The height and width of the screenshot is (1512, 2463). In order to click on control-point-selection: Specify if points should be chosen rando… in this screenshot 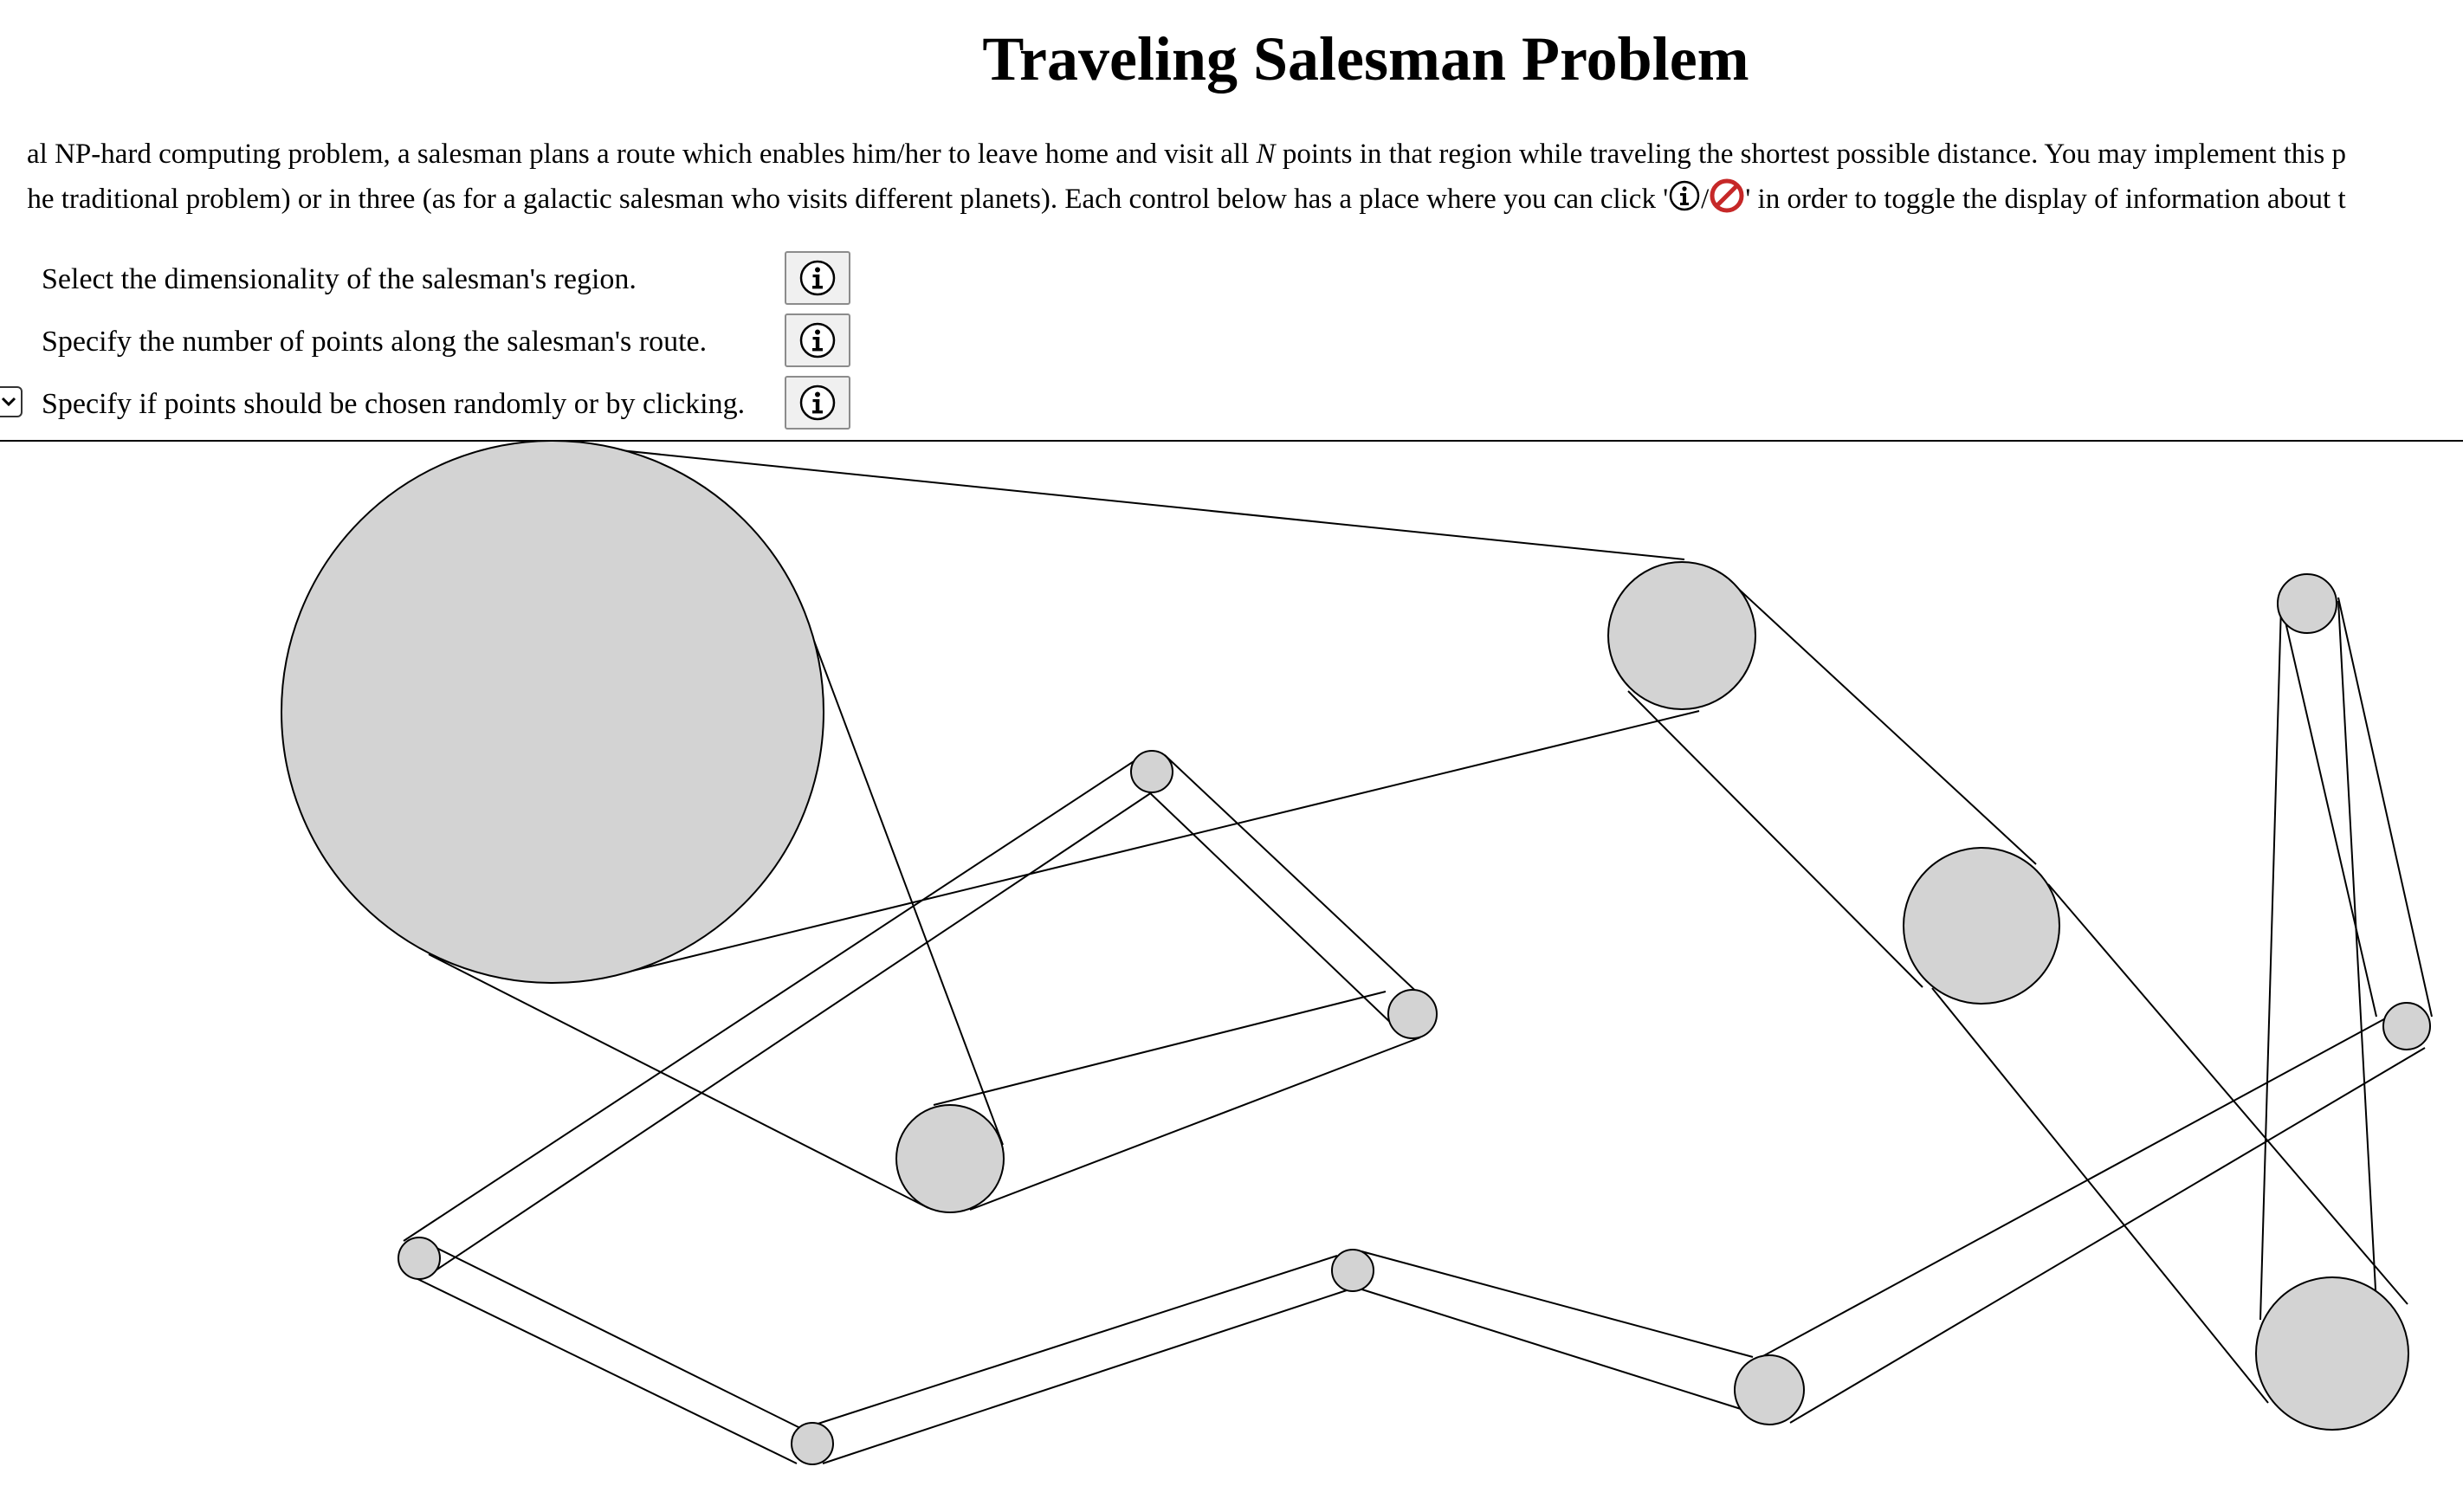, I will do `click(433, 407)`.